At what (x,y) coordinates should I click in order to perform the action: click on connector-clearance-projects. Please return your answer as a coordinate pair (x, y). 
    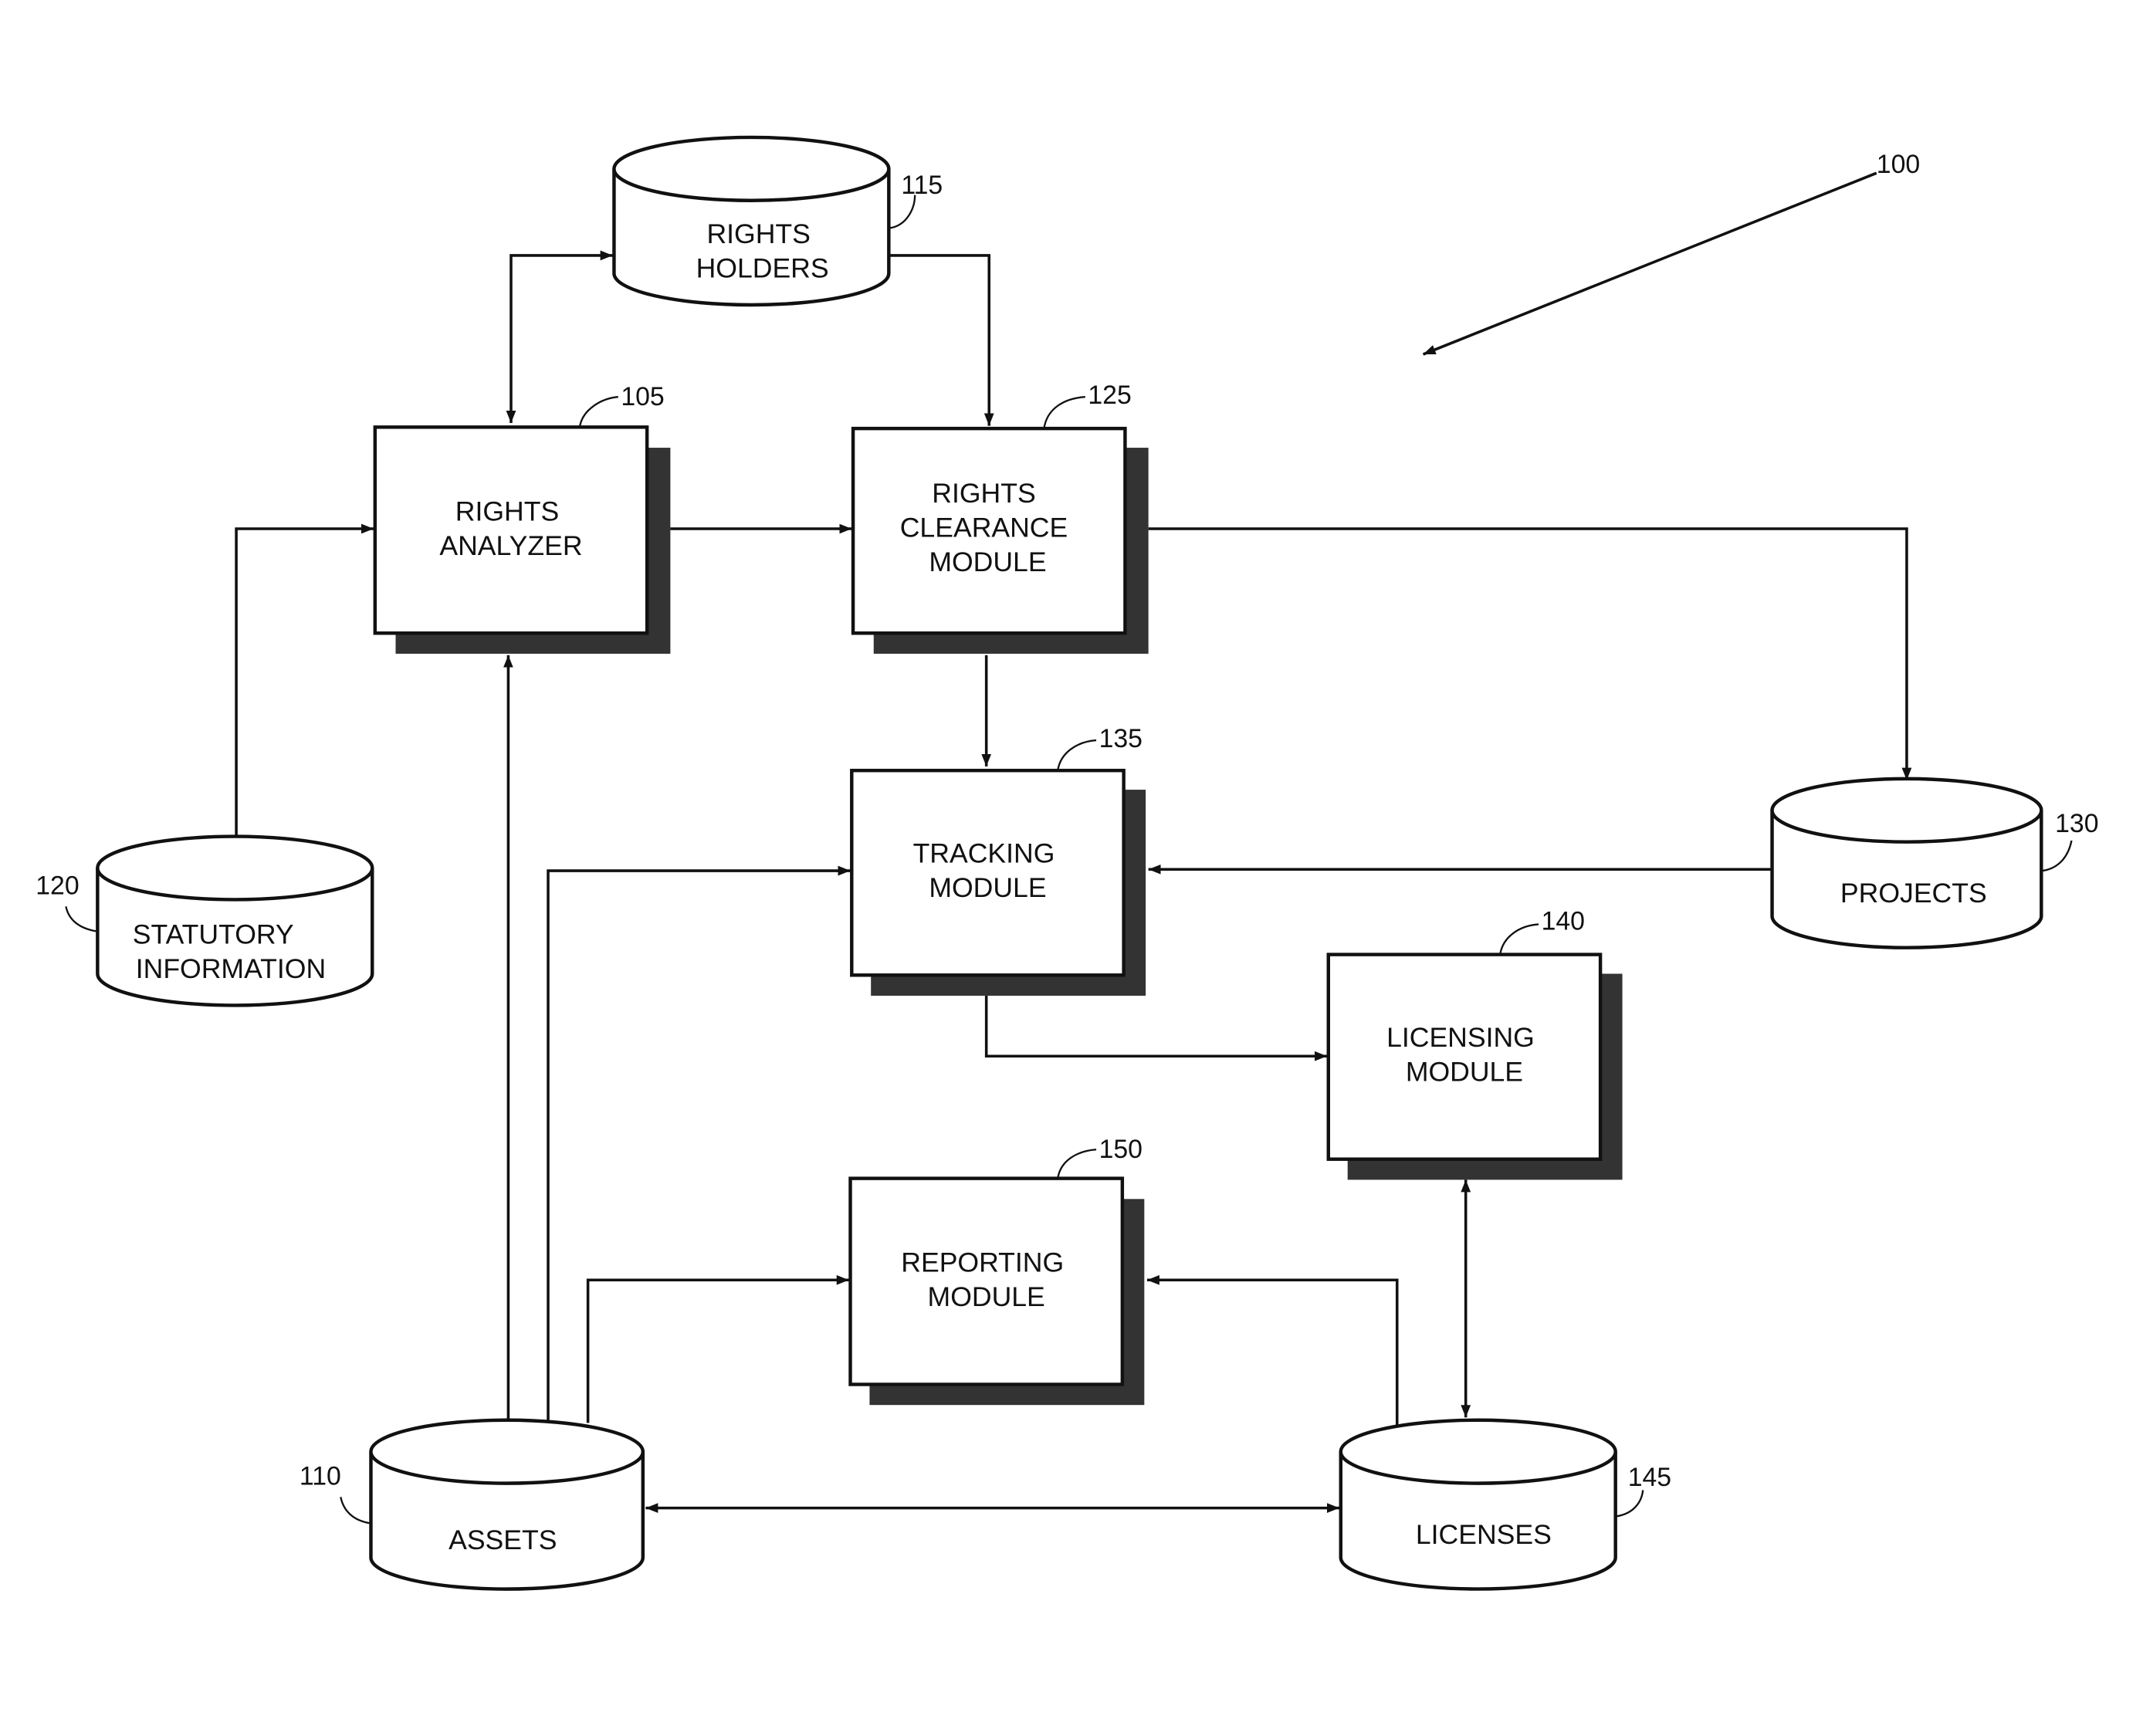
    Looking at the image, I should click on (1530, 653).